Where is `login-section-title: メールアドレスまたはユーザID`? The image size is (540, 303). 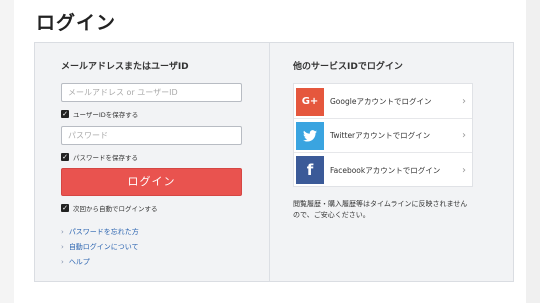
login-section-title: メールアドレスまたはユーザID is located at coordinates (125, 67).